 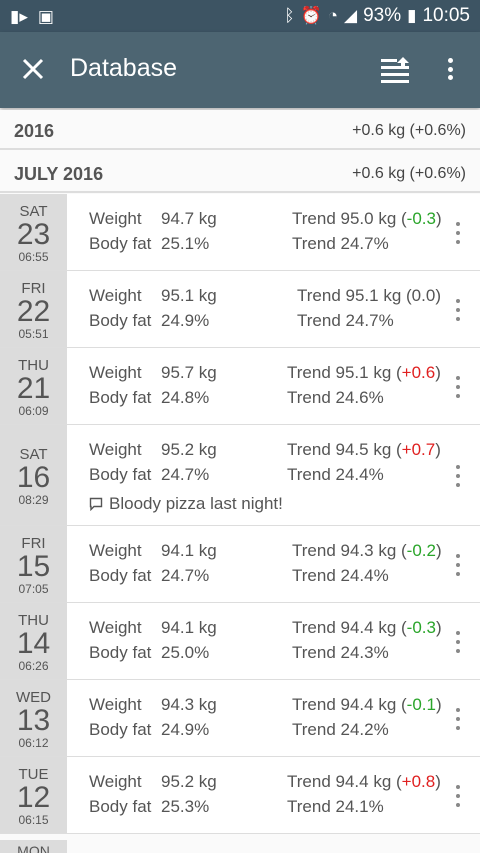 I want to click on bodyfat-trend: Trend 24.2%, so click(x=340, y=730).